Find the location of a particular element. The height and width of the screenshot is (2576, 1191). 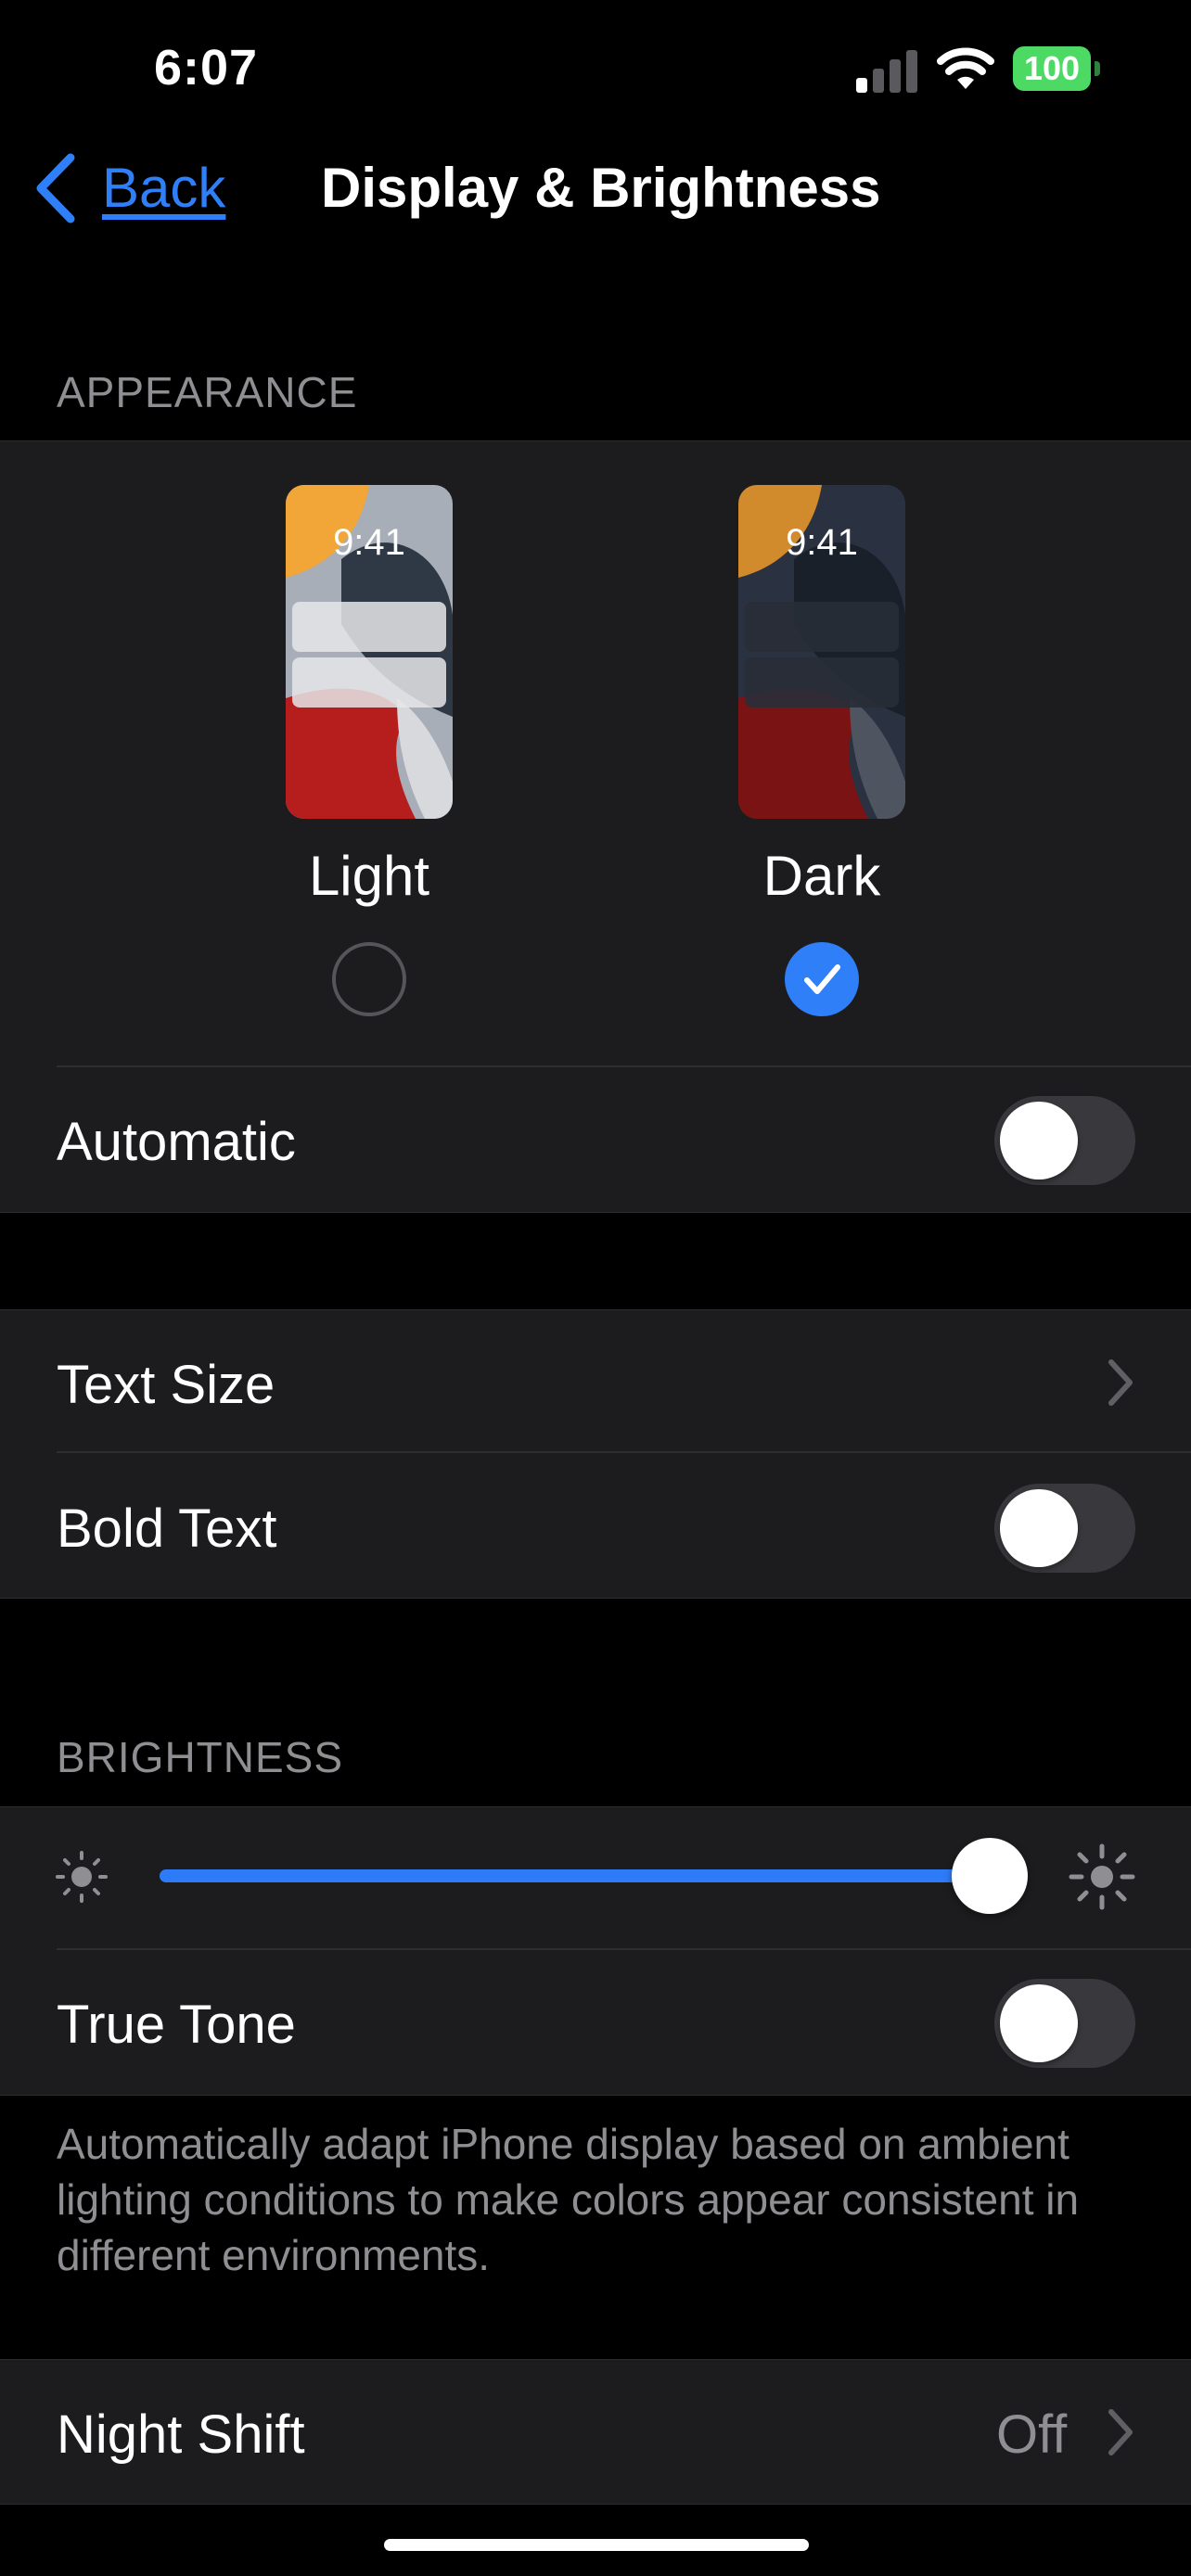

light-mode-label: Light is located at coordinates (369, 876).